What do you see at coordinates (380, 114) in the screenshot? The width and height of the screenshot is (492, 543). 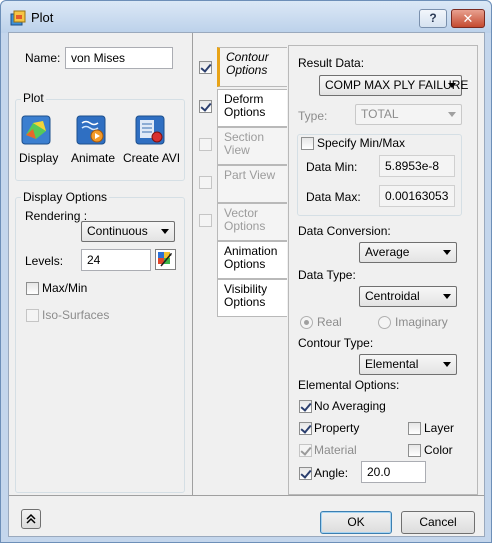 I see `type-value: TOTAL` at bounding box center [380, 114].